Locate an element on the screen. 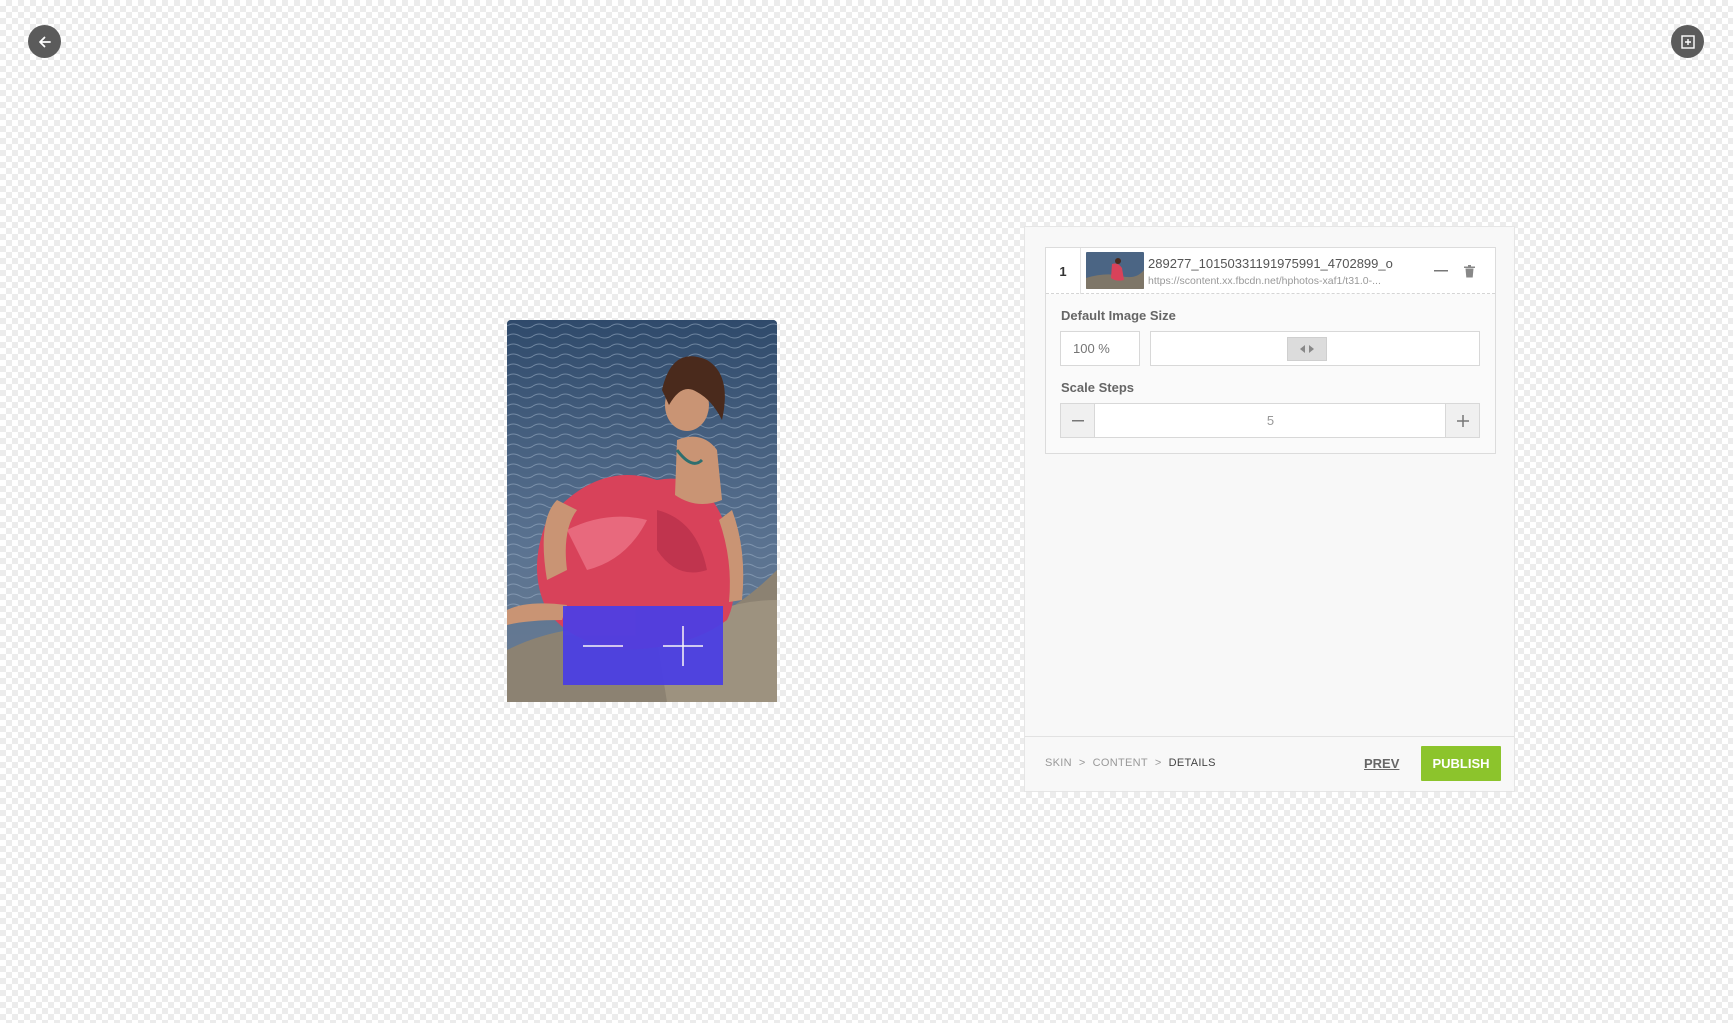 The height and width of the screenshot is (1023, 1733). breadcrumb-skin: SKIN is located at coordinates (1058, 763).